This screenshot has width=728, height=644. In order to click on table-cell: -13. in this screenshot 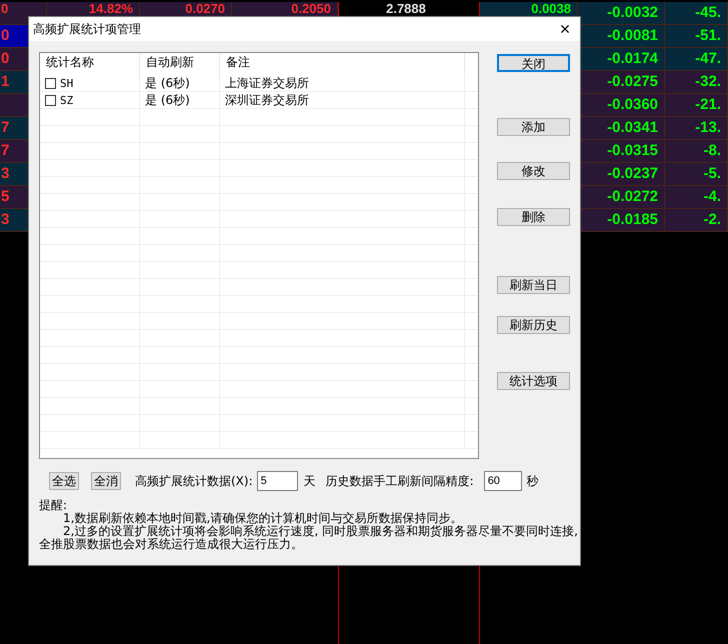, I will do `click(696, 128)`.